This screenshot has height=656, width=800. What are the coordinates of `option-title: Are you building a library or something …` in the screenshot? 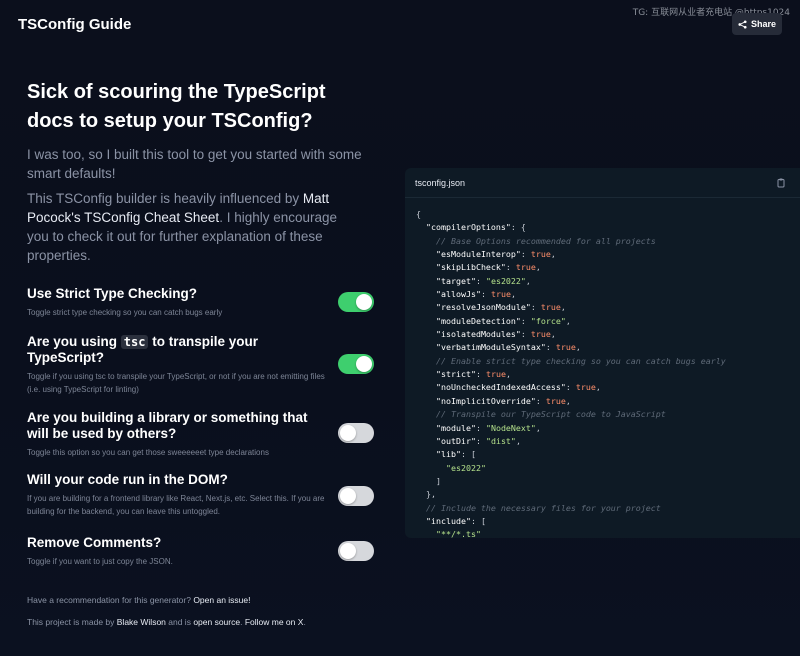 It's located at (167, 425).